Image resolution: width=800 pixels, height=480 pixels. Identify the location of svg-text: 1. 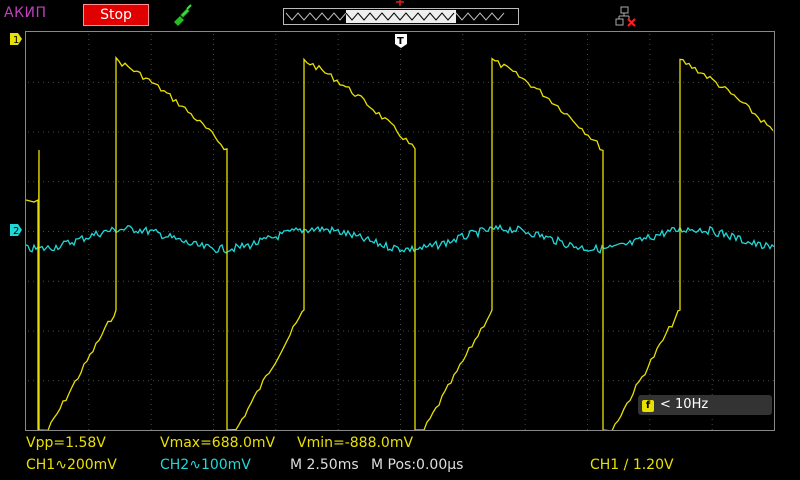
(16, 40).